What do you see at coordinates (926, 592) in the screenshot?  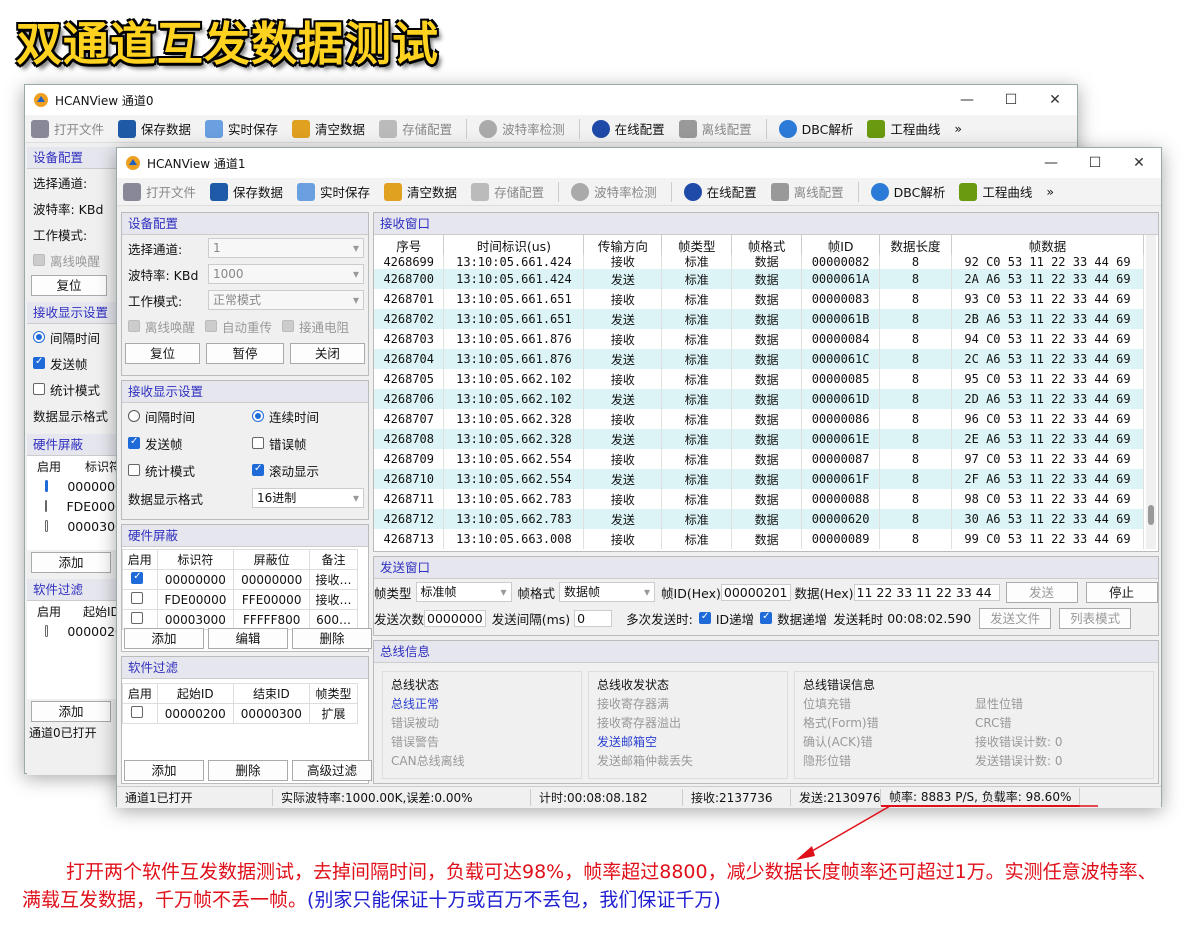 I see `data-input: 11 22 33 11 22 33 44` at bounding box center [926, 592].